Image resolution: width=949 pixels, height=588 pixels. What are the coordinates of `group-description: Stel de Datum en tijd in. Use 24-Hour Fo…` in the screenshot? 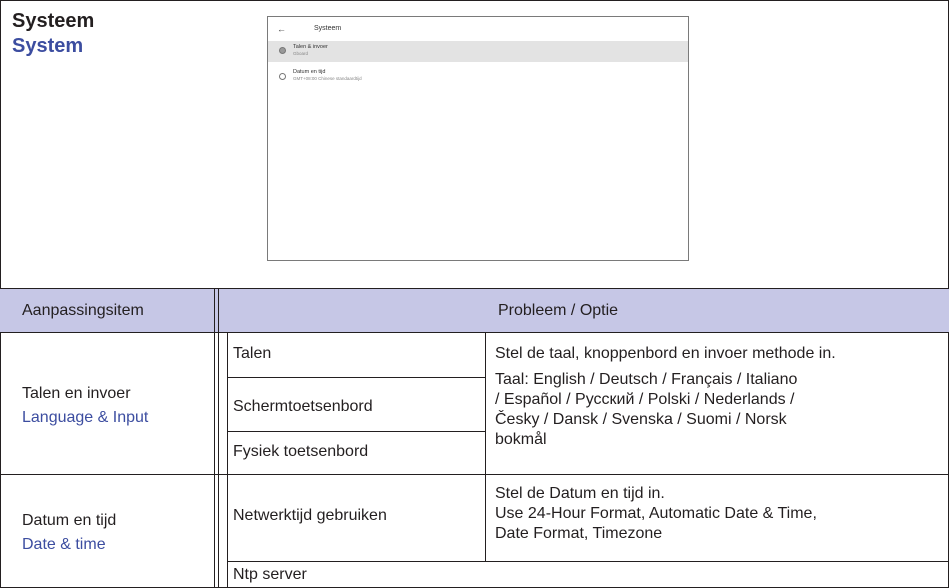 It's located at (656, 513).